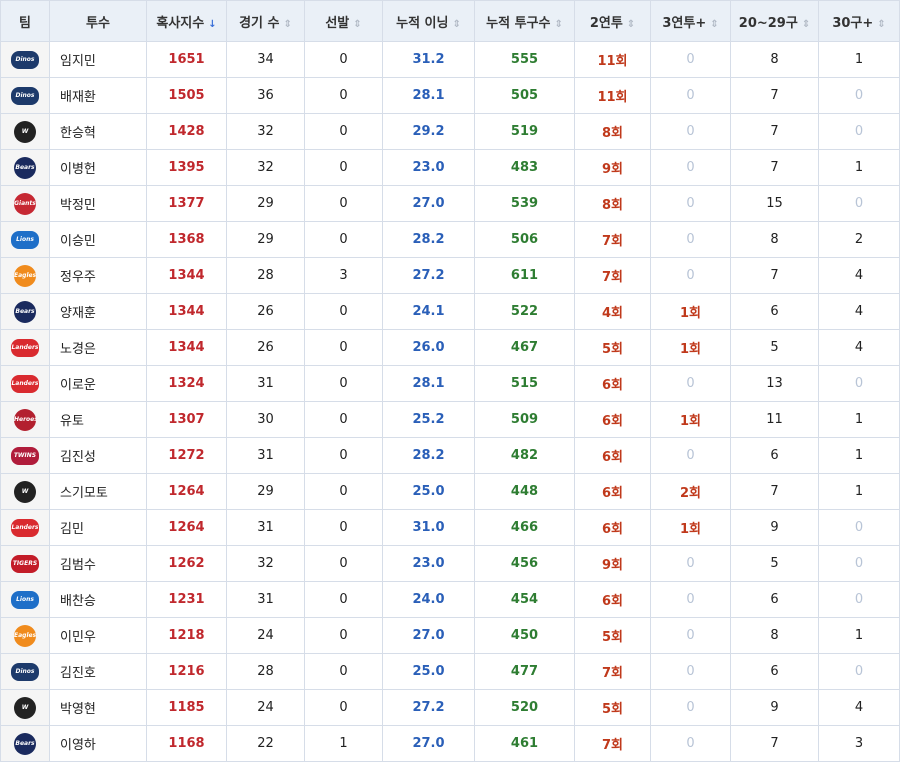  What do you see at coordinates (774, 239) in the screenshot?
I see `pitches-20-29: 8` at bounding box center [774, 239].